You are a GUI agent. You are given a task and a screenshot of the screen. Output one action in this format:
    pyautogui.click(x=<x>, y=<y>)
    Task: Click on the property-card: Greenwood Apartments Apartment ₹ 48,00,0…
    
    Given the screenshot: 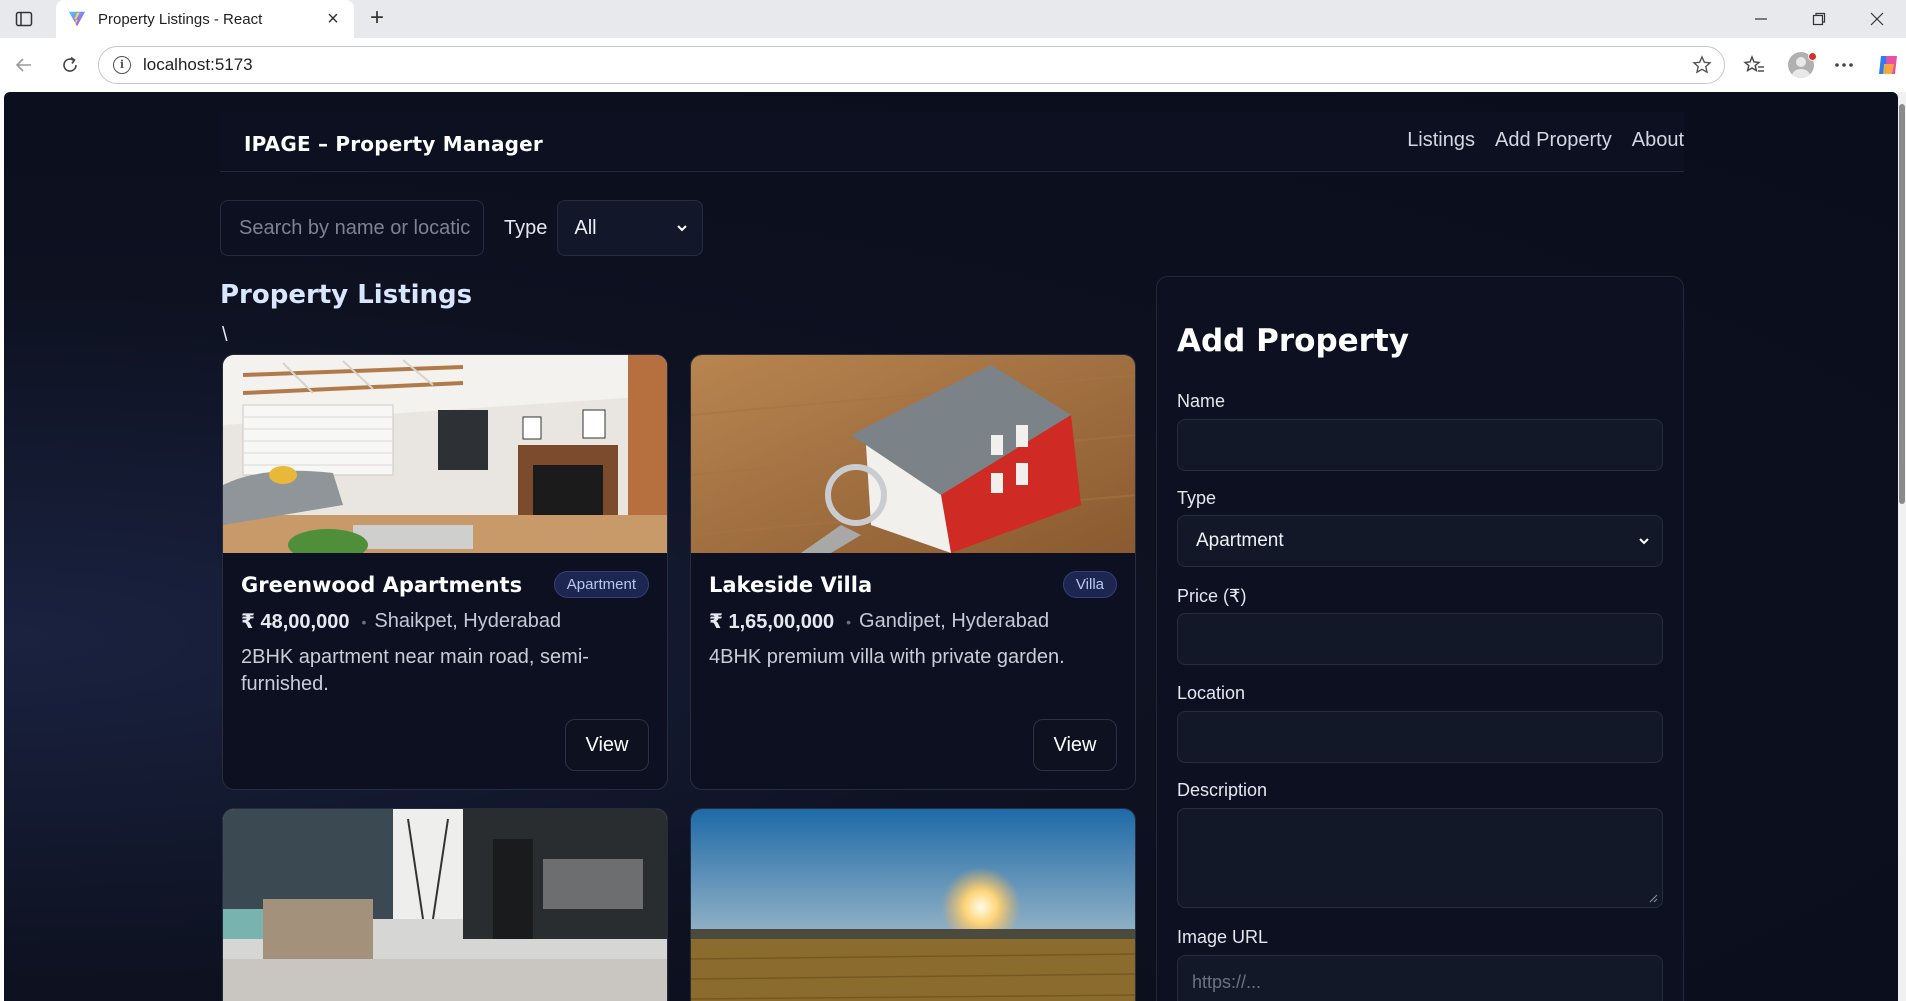 What is the action you would take?
    pyautogui.click(x=445, y=572)
    